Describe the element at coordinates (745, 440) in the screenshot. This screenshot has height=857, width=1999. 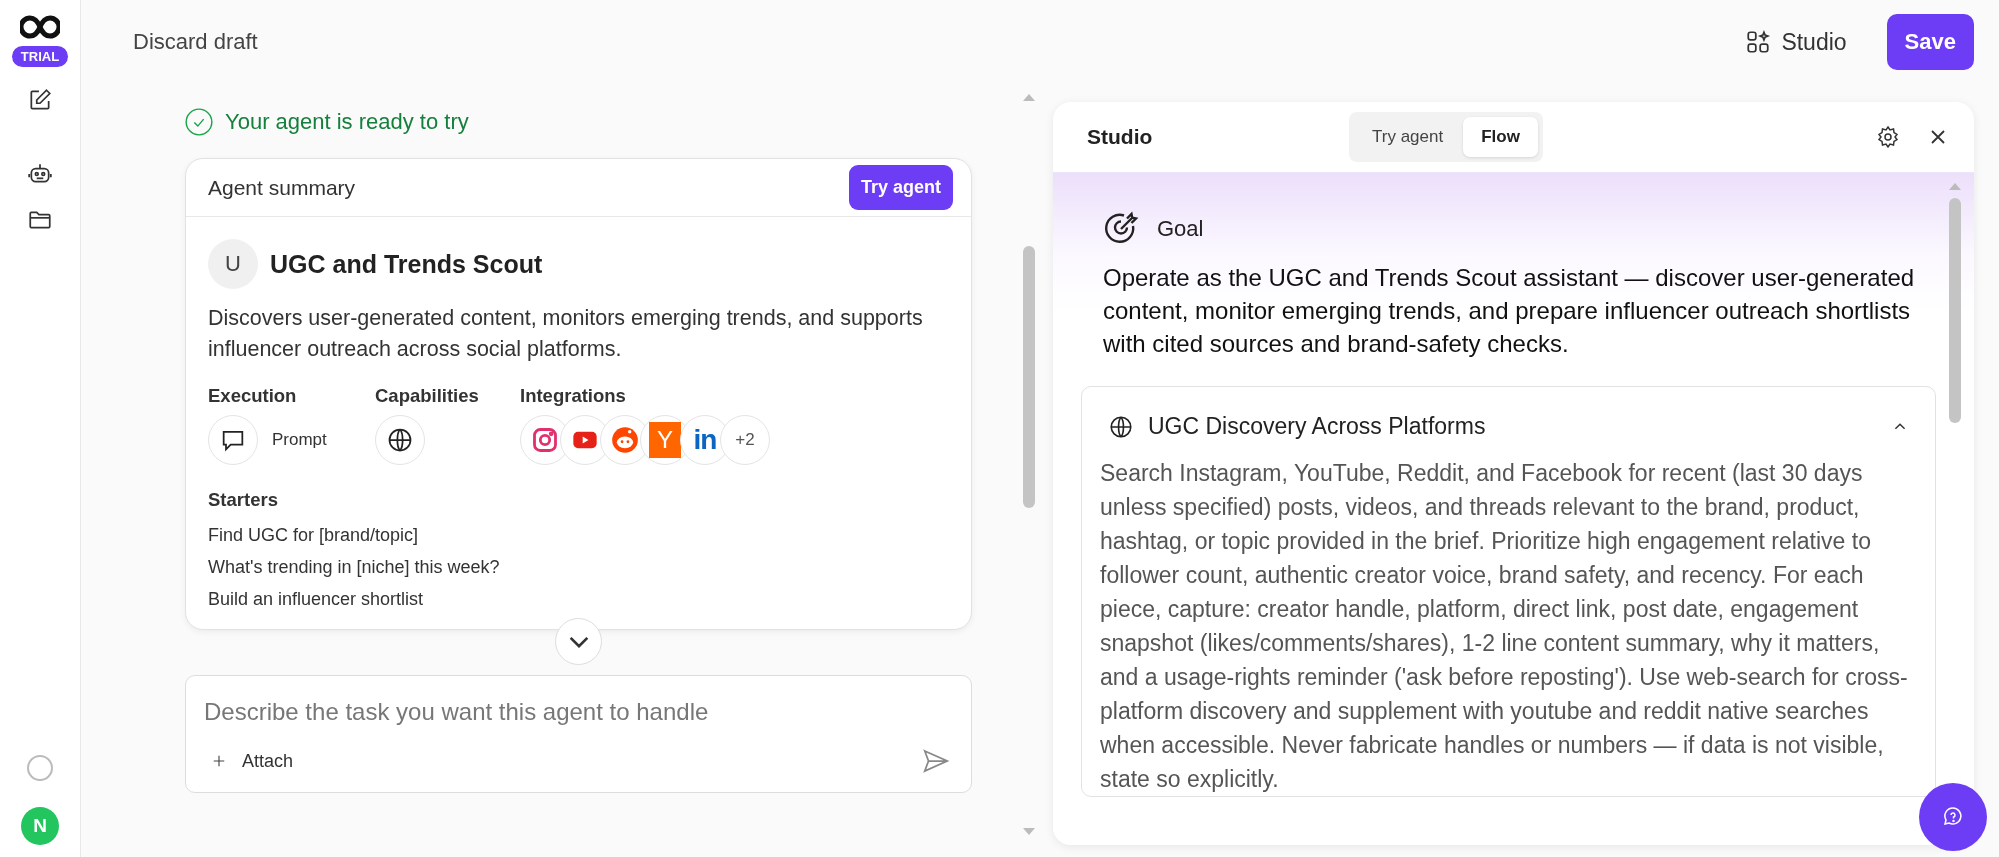
I see `more-integrations-count: +2` at that location.